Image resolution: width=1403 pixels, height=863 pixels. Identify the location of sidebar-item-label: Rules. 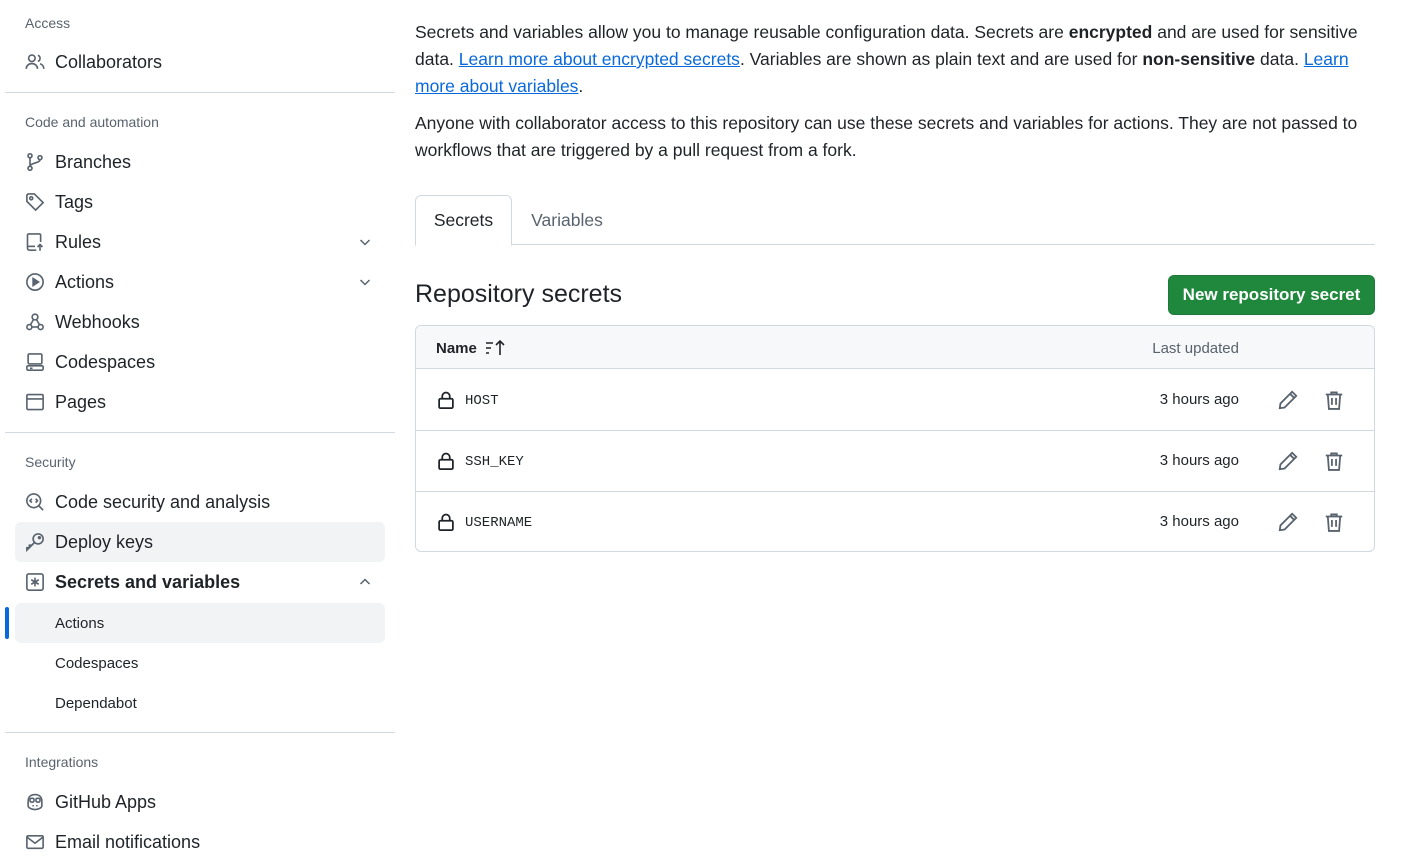
(78, 241).